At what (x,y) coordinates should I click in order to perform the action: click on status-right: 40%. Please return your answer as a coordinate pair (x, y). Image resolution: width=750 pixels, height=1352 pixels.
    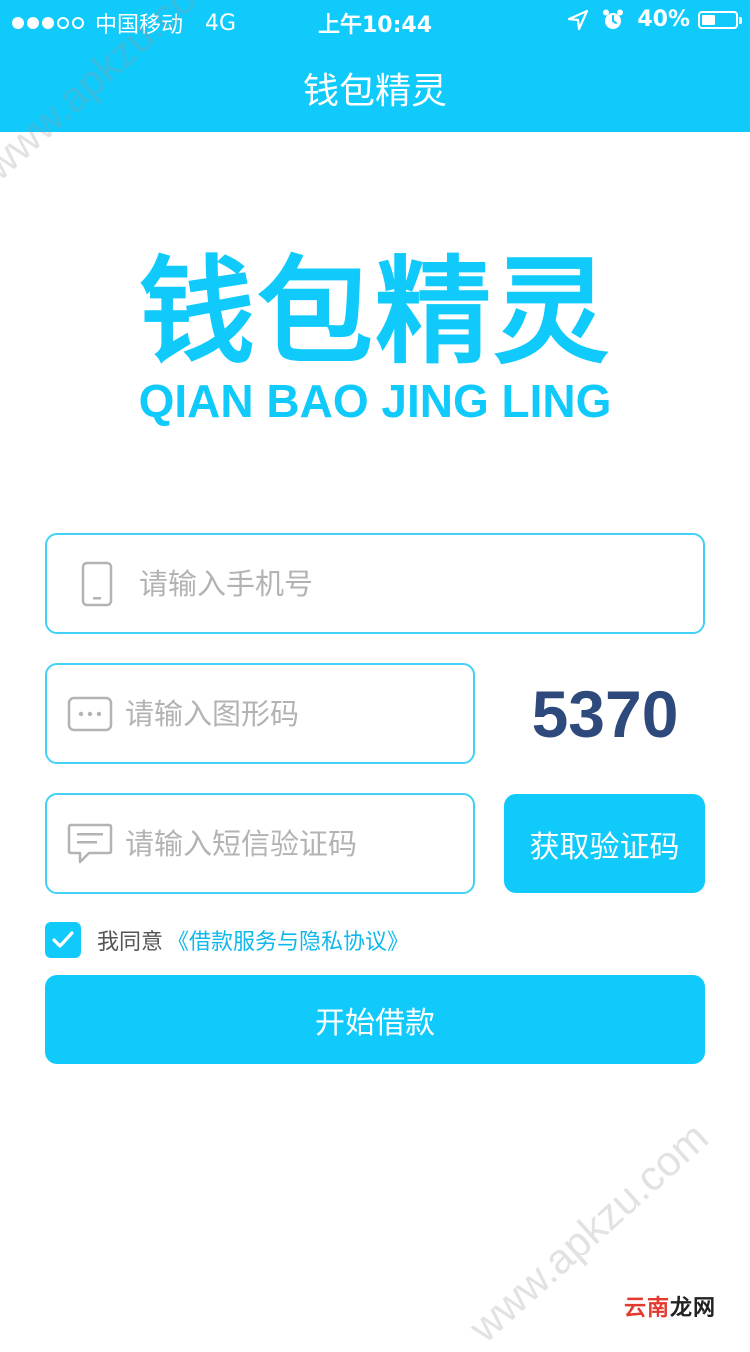
    Looking at the image, I should click on (654, 19).